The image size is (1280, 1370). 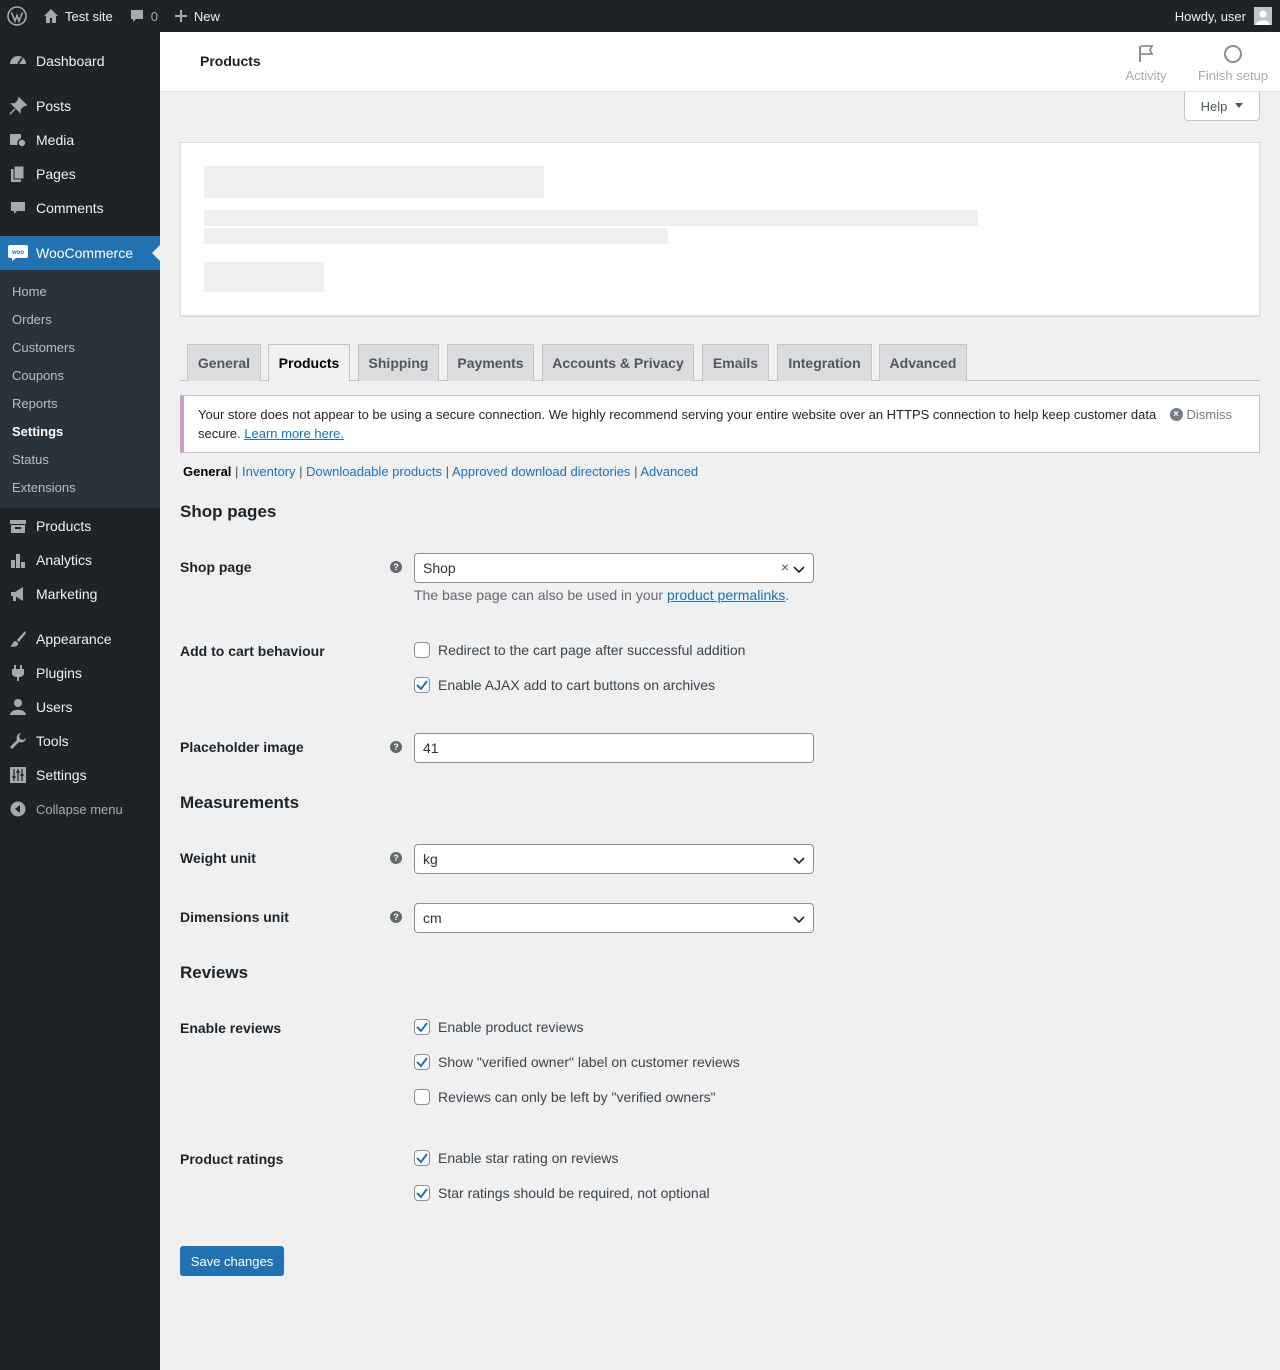 What do you see at coordinates (422, 1193) in the screenshot?
I see `star-rating-required-checkbox` at bounding box center [422, 1193].